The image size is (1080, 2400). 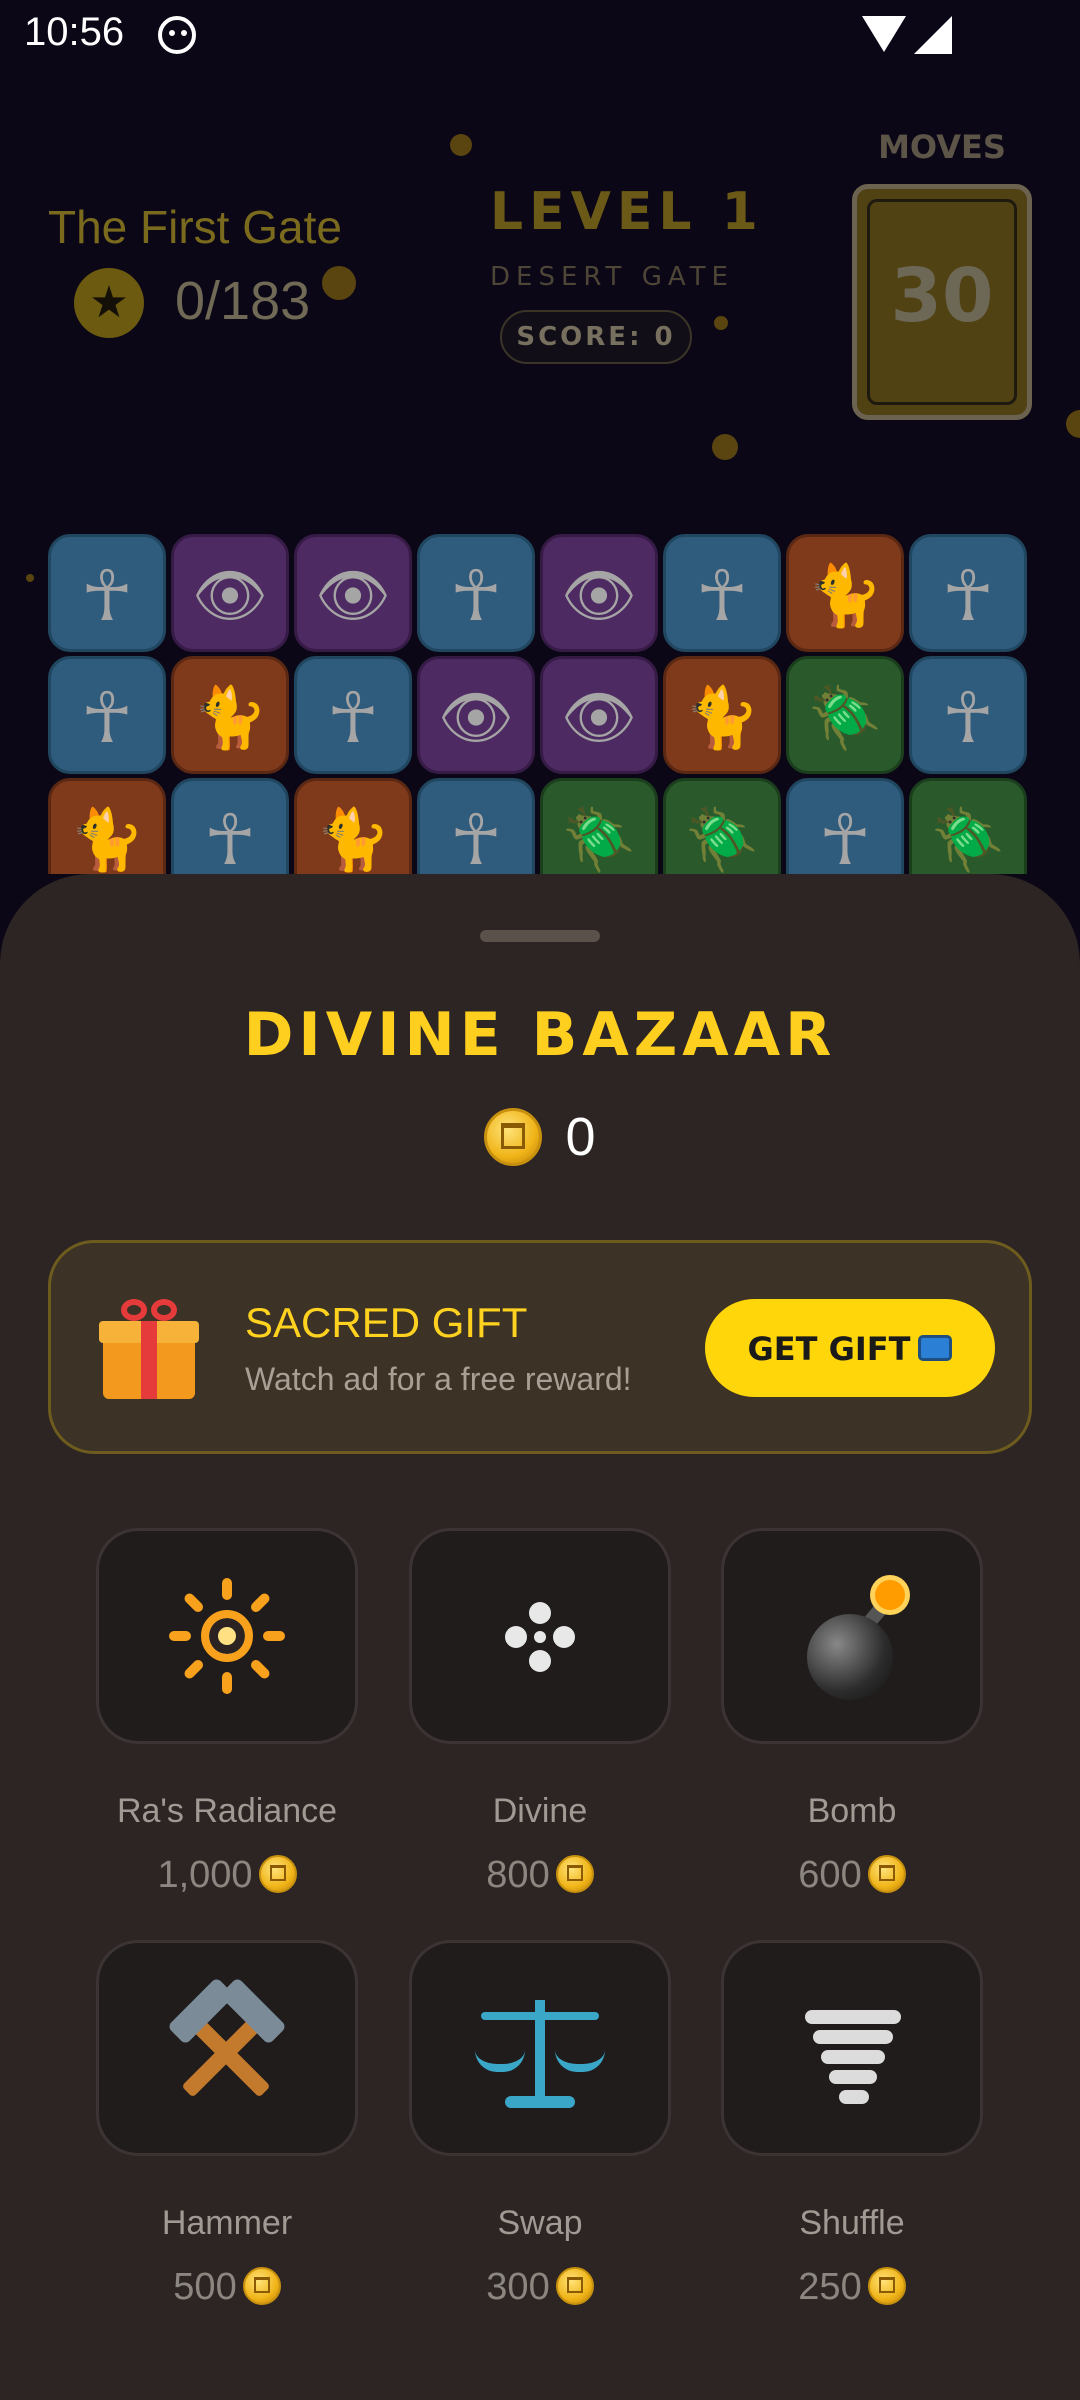 What do you see at coordinates (74, 32) in the screenshot?
I see `status-time: 10:56` at bounding box center [74, 32].